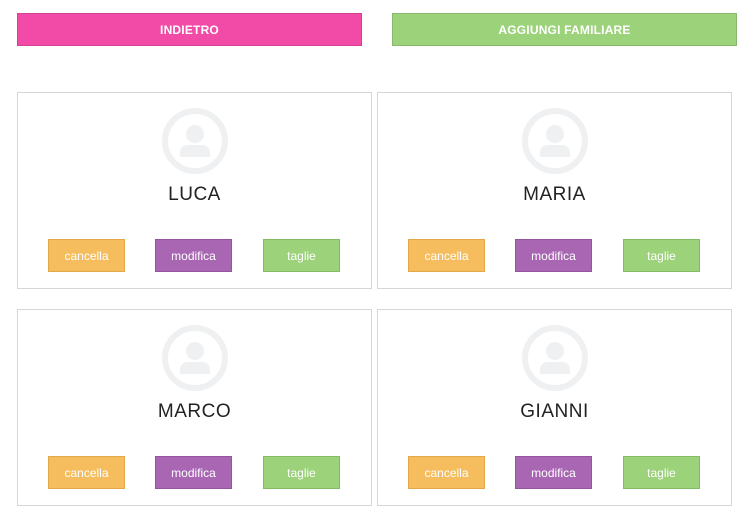  Describe the element at coordinates (189, 29) in the screenshot. I see `back-button: INDIETRO` at that location.